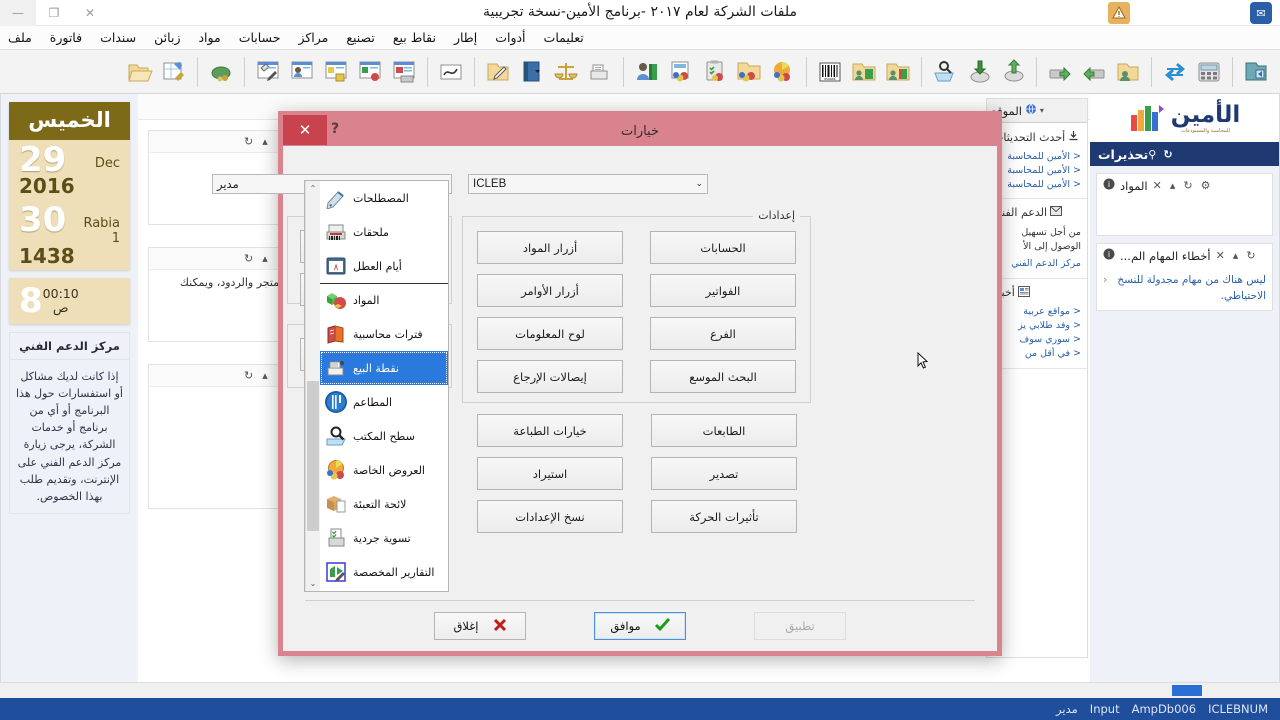 The width and height of the screenshot is (1280, 720). Describe the element at coordinates (550, 333) in the screenshot. I see `info-board-button: لوح المعلومات` at that location.